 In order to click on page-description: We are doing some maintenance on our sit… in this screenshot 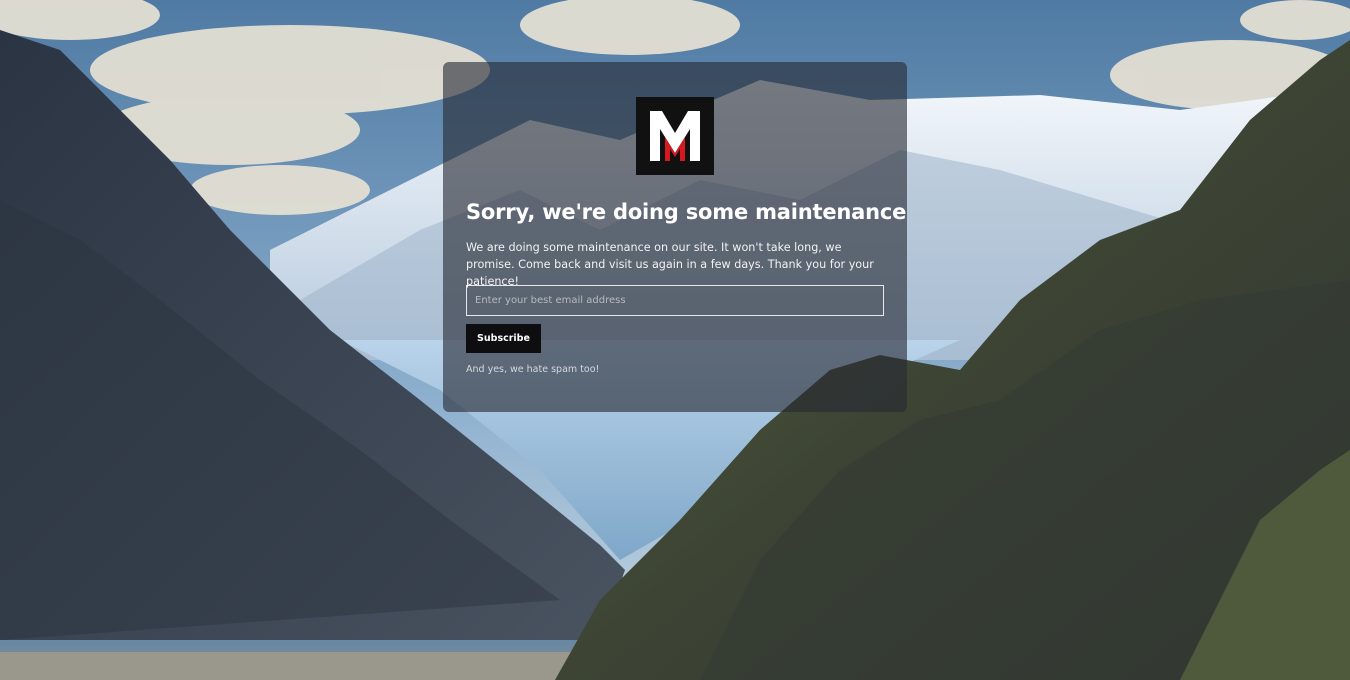, I will do `click(670, 264)`.